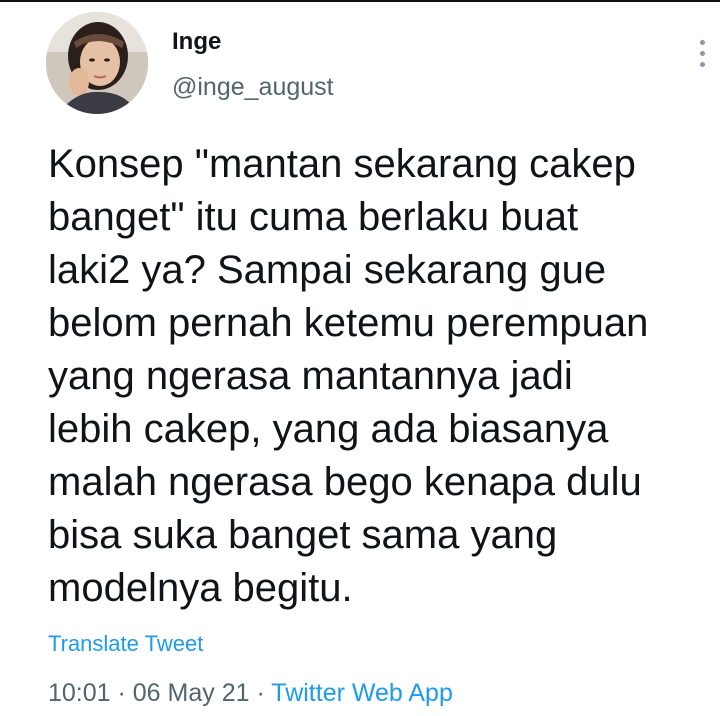 The width and height of the screenshot is (720, 716). What do you see at coordinates (327, 270) in the screenshot?
I see `tweet-text-line: laki2 ya? Sampai sekarang gue` at bounding box center [327, 270].